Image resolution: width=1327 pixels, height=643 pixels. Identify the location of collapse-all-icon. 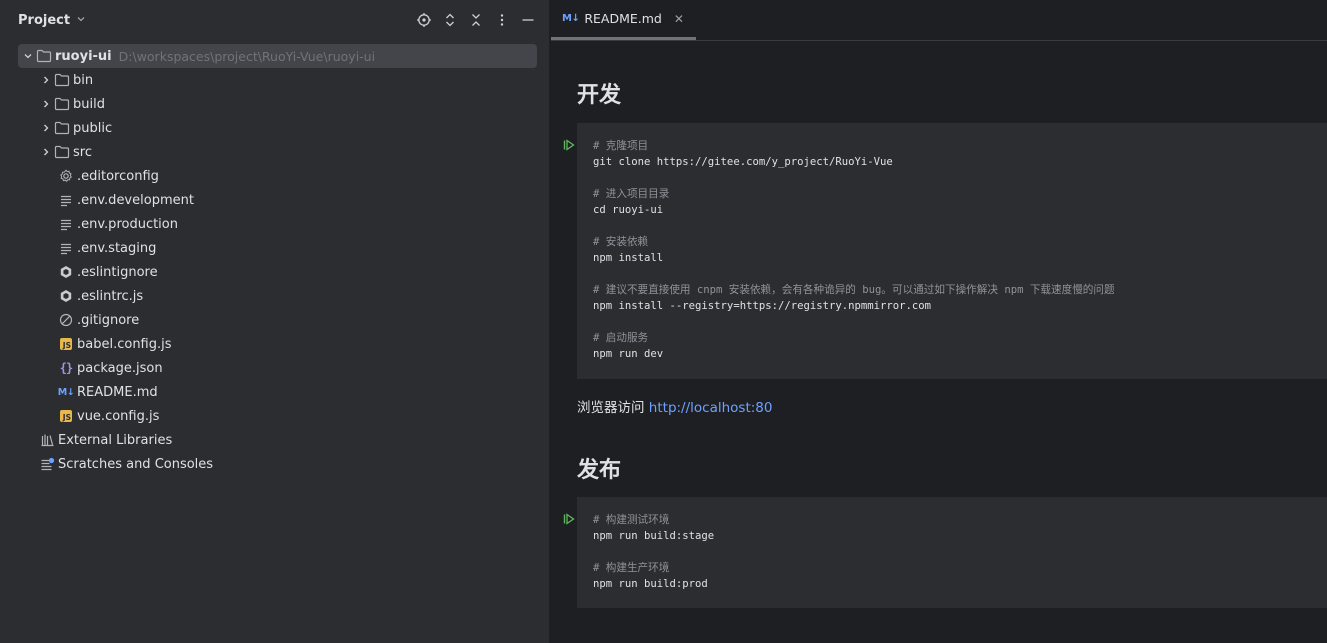
(476, 20).